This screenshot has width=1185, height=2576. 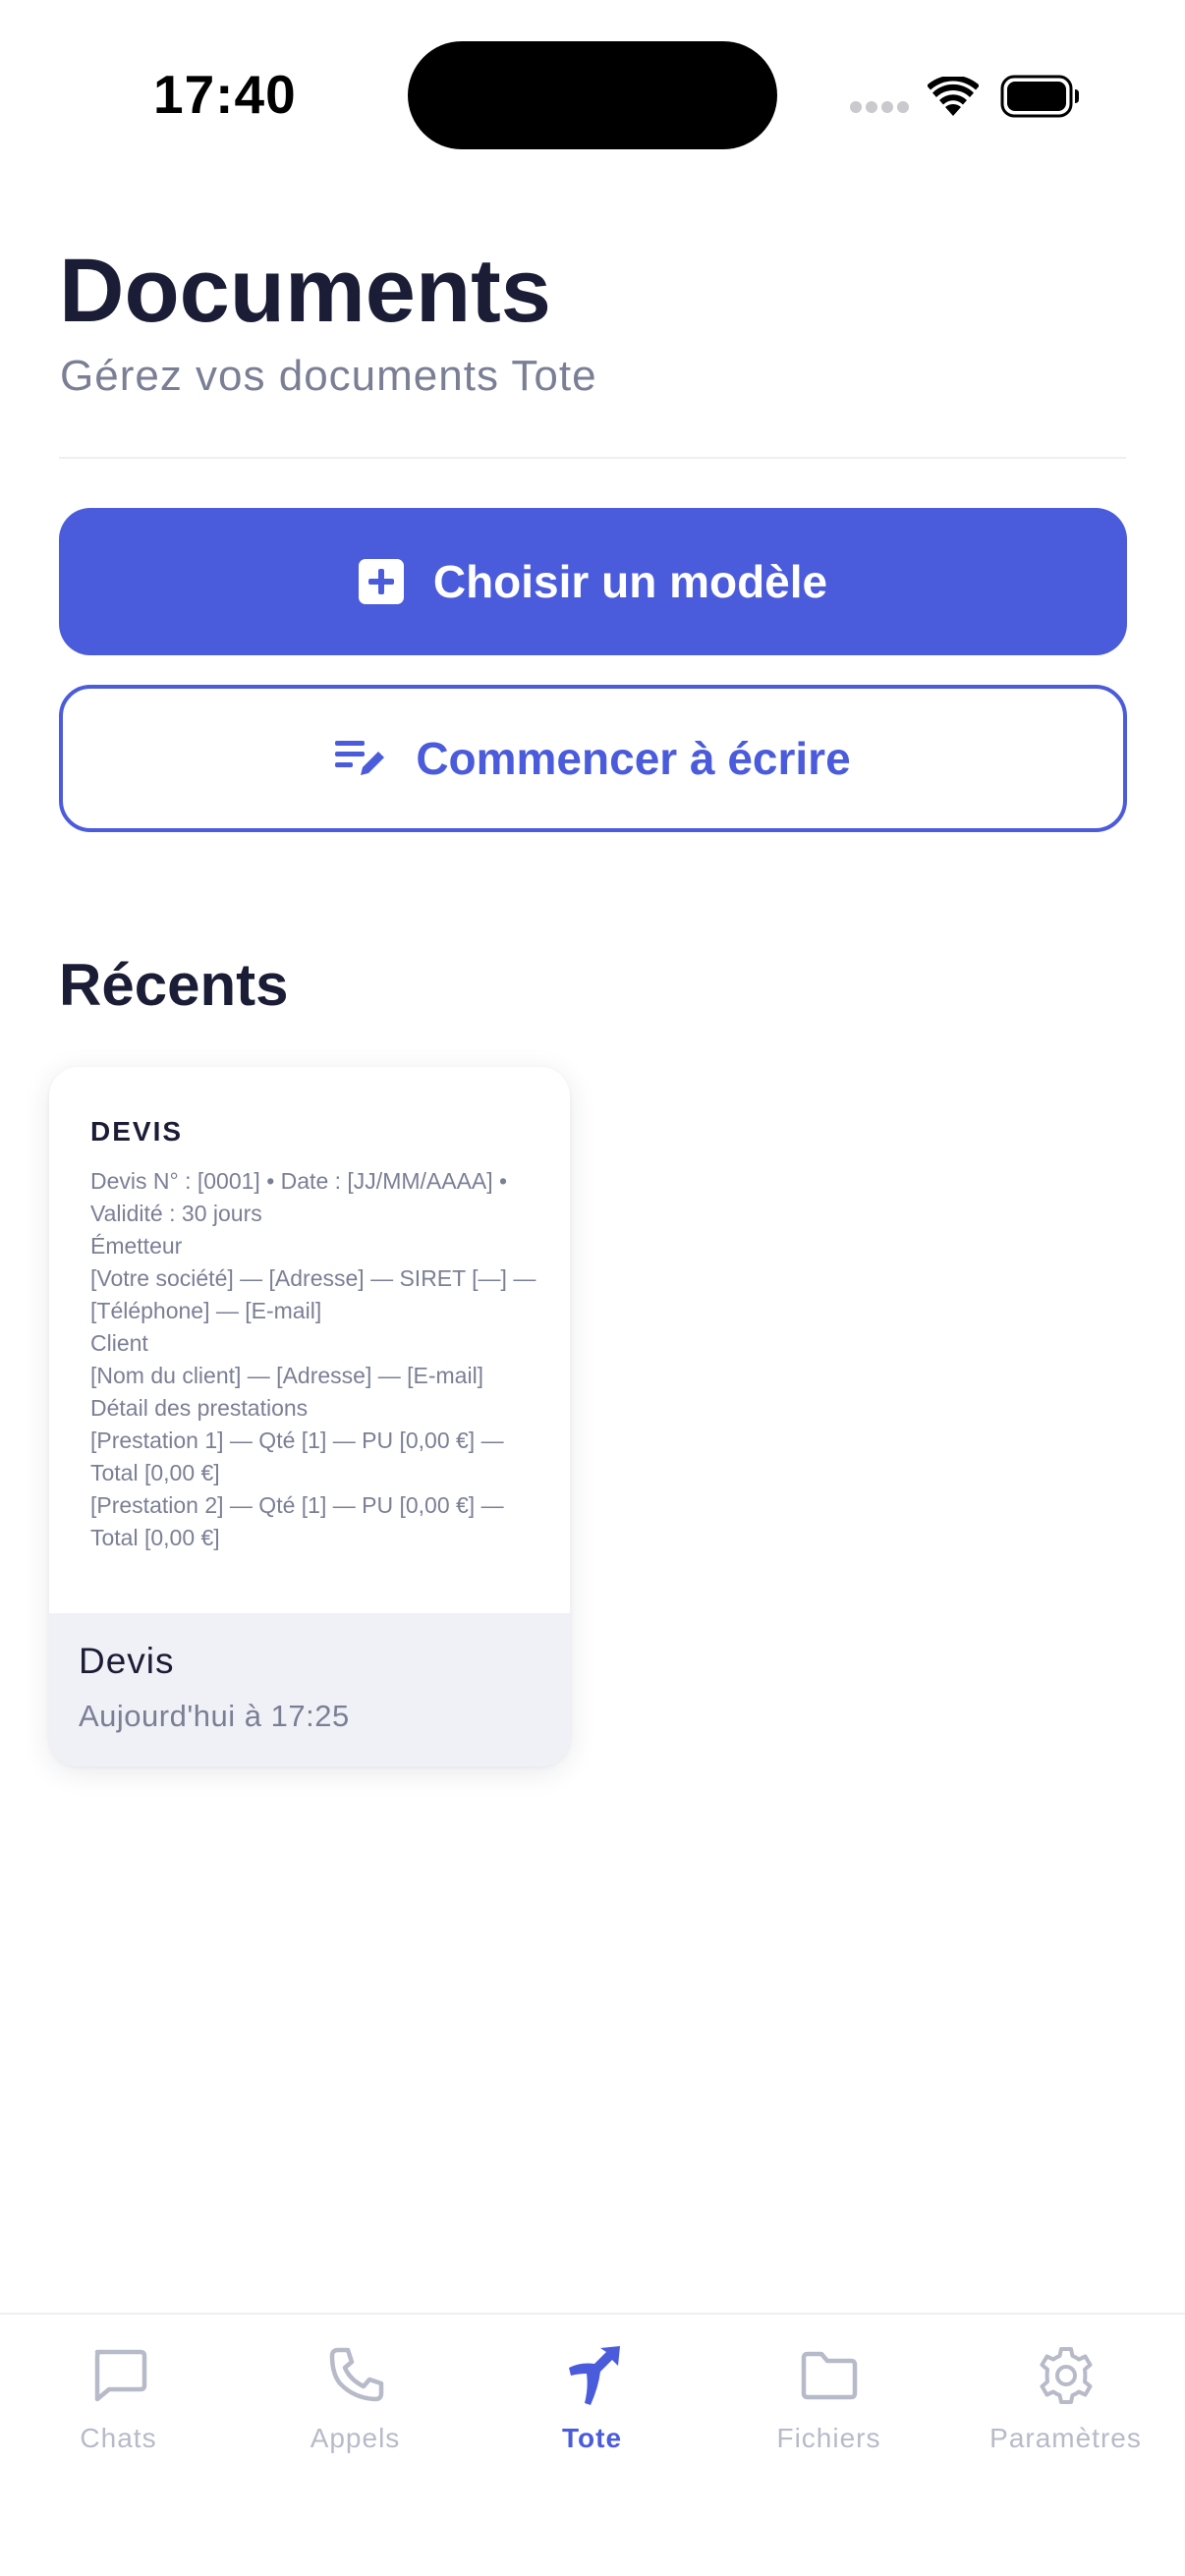 What do you see at coordinates (381, 581) in the screenshot?
I see `plus-square-icon` at bounding box center [381, 581].